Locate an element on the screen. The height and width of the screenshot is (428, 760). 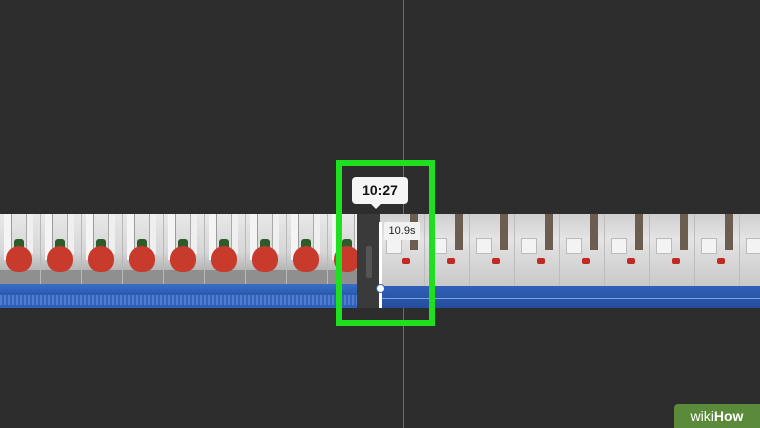
video-clip-left is located at coordinates (178, 261).